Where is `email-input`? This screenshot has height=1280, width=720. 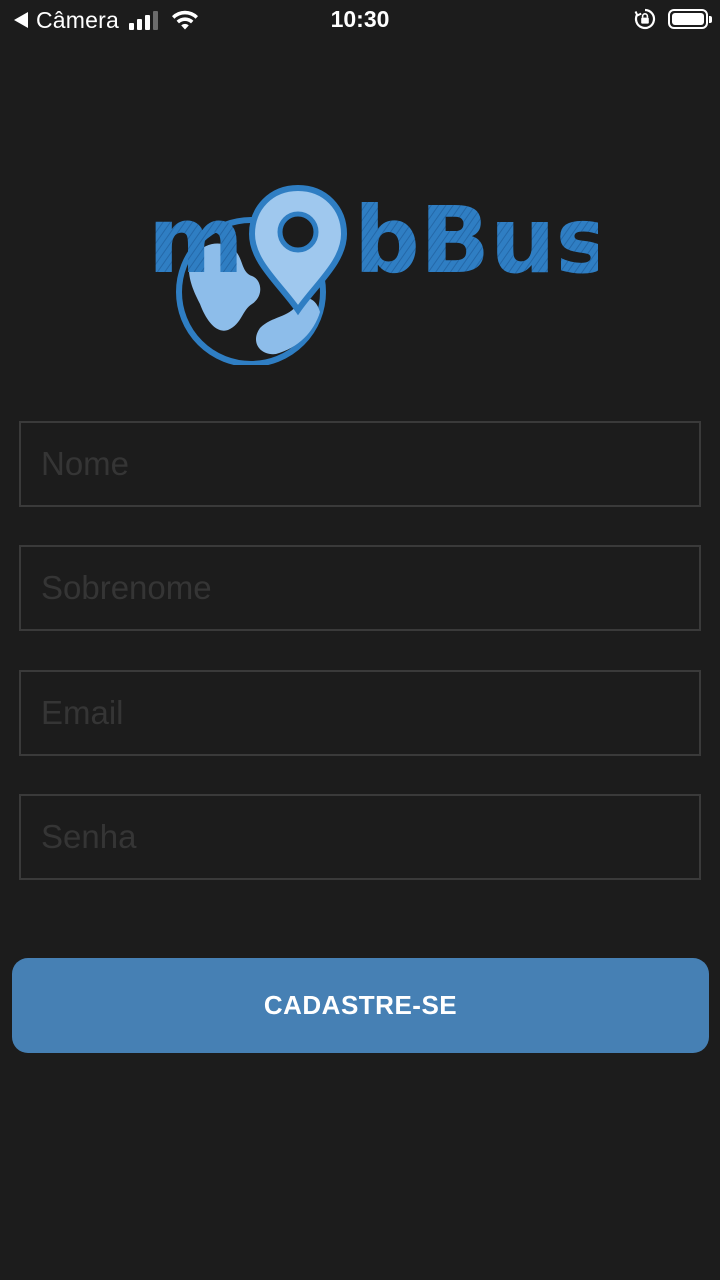 email-input is located at coordinates (360, 713).